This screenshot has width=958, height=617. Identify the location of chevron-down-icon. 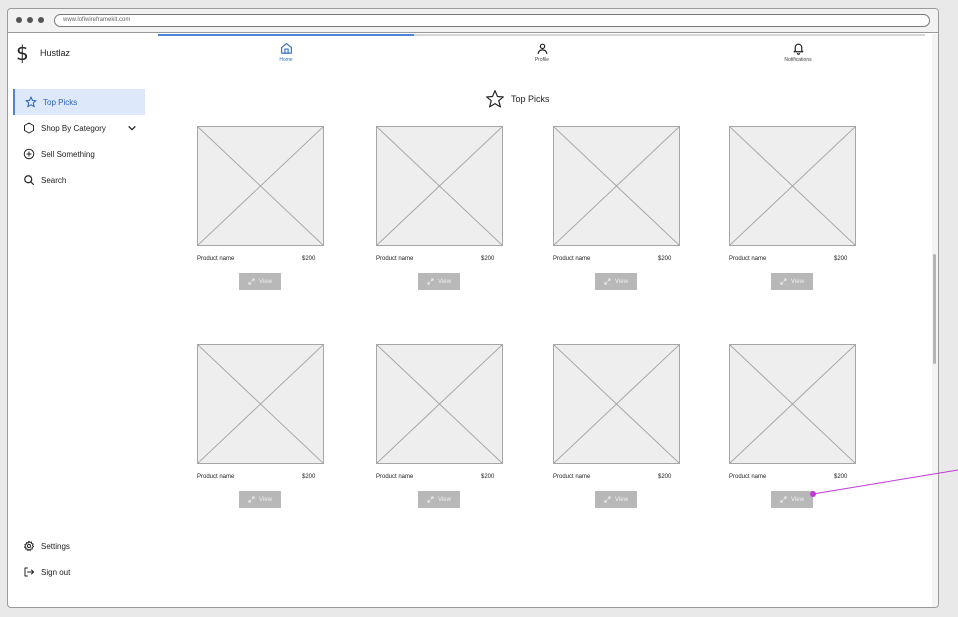
(132, 128).